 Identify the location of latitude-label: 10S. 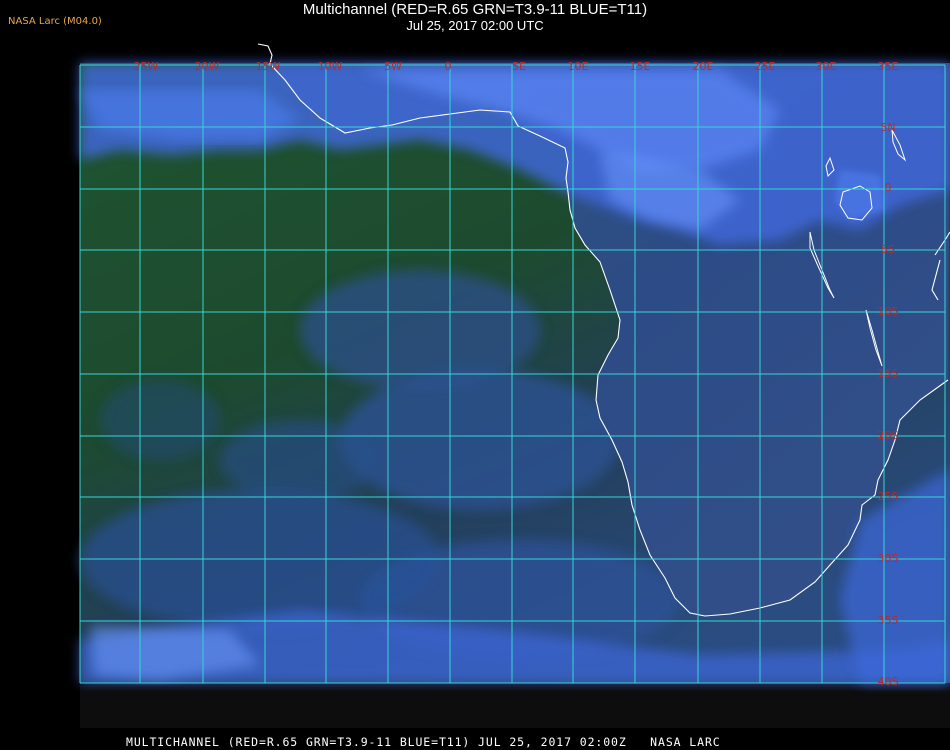
(888, 311).